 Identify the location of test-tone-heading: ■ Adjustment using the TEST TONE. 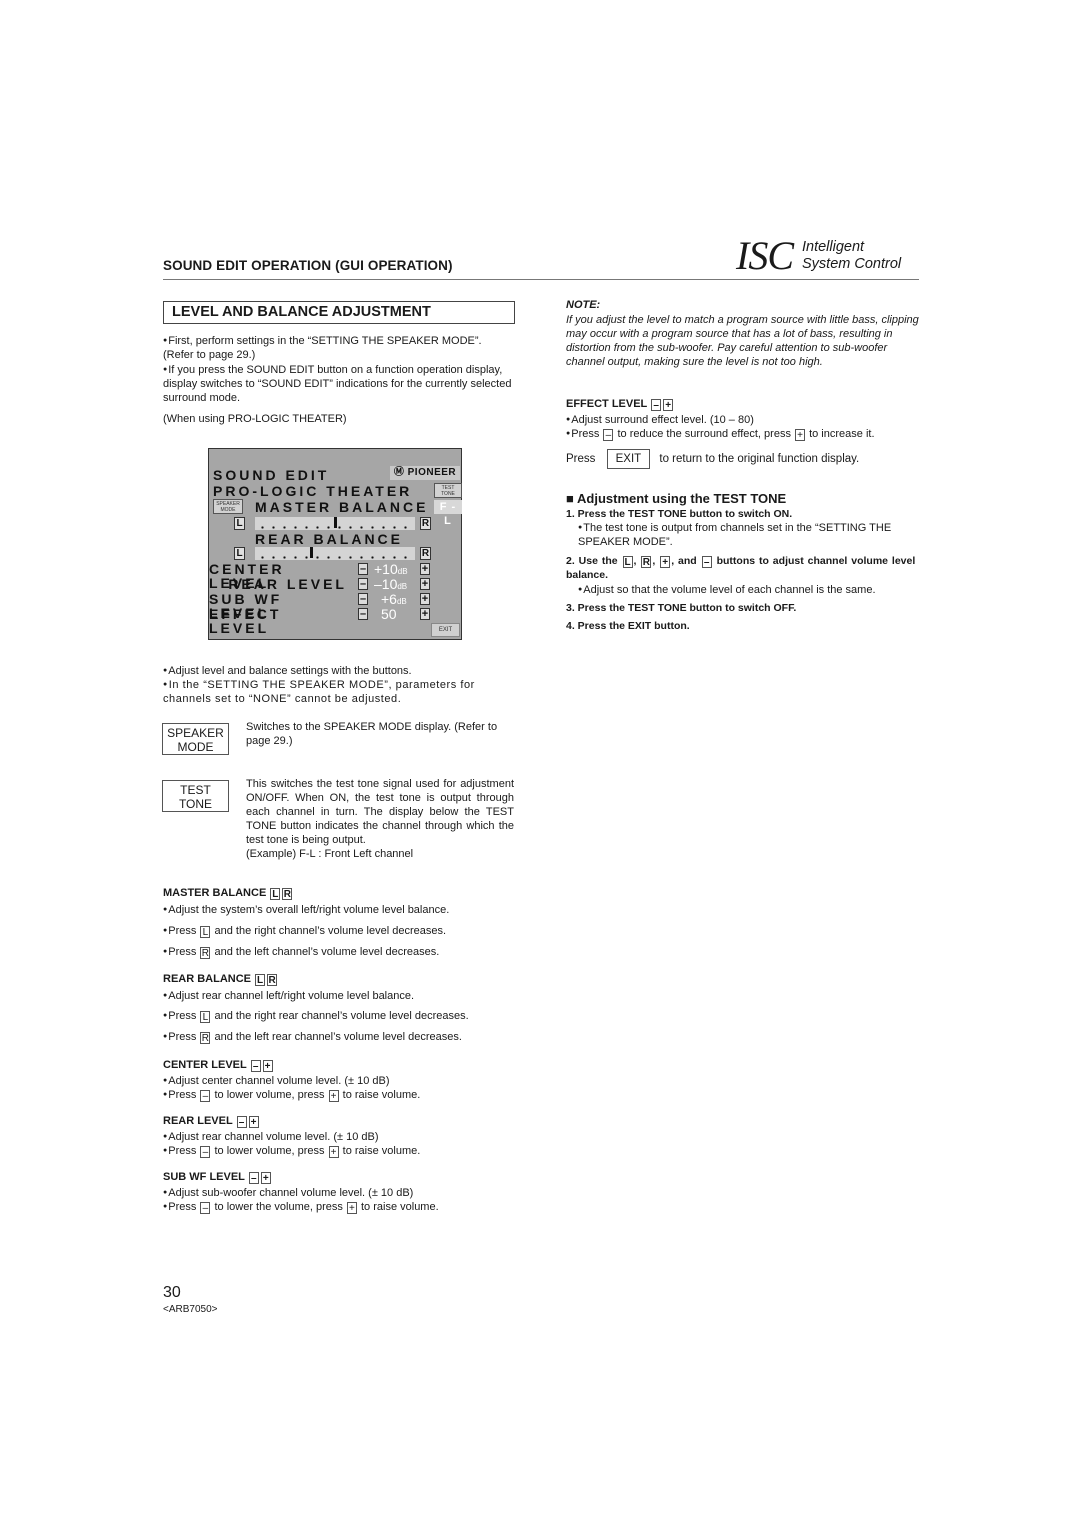
(676, 498).